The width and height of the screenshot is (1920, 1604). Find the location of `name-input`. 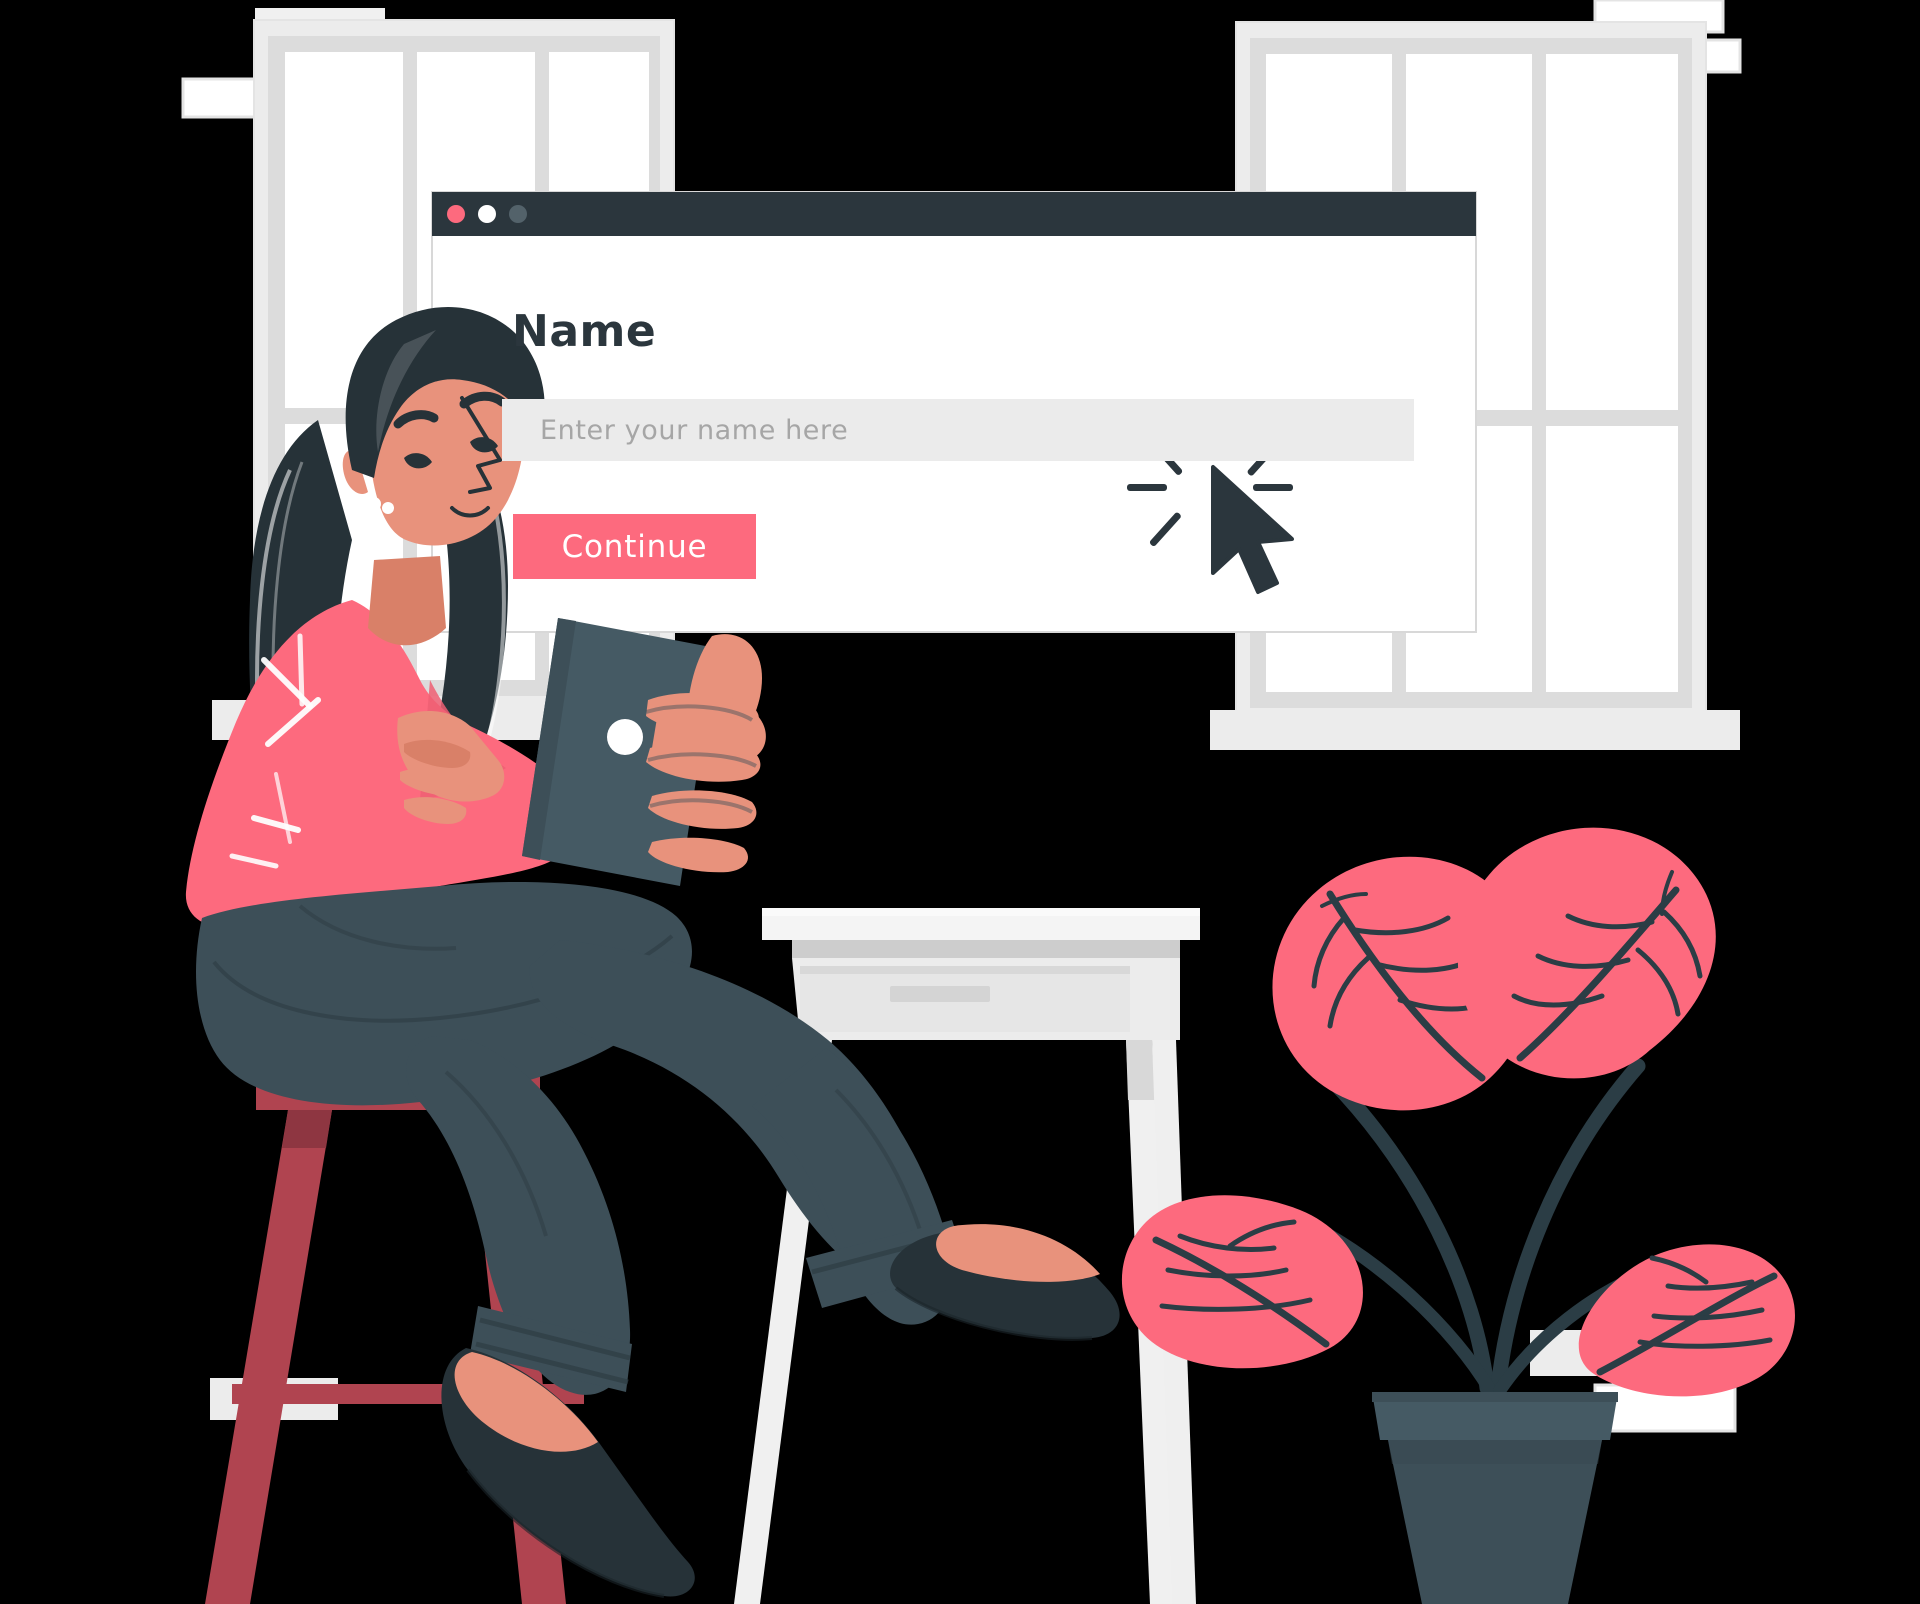

name-input is located at coordinates (958, 430).